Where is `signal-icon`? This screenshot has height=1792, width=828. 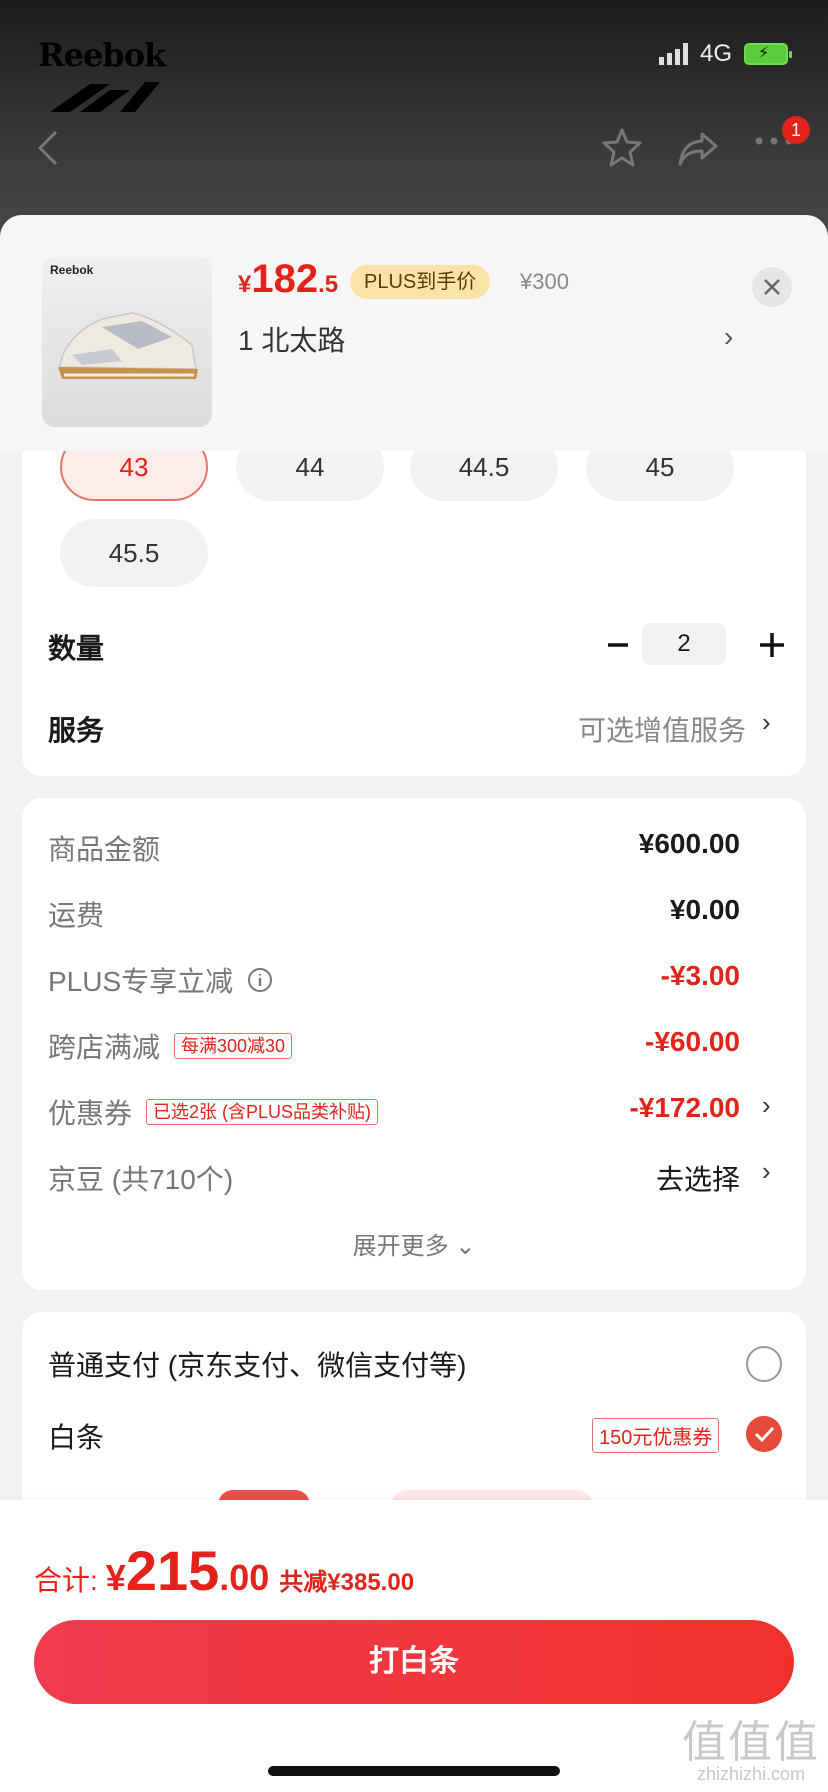 signal-icon is located at coordinates (673, 54).